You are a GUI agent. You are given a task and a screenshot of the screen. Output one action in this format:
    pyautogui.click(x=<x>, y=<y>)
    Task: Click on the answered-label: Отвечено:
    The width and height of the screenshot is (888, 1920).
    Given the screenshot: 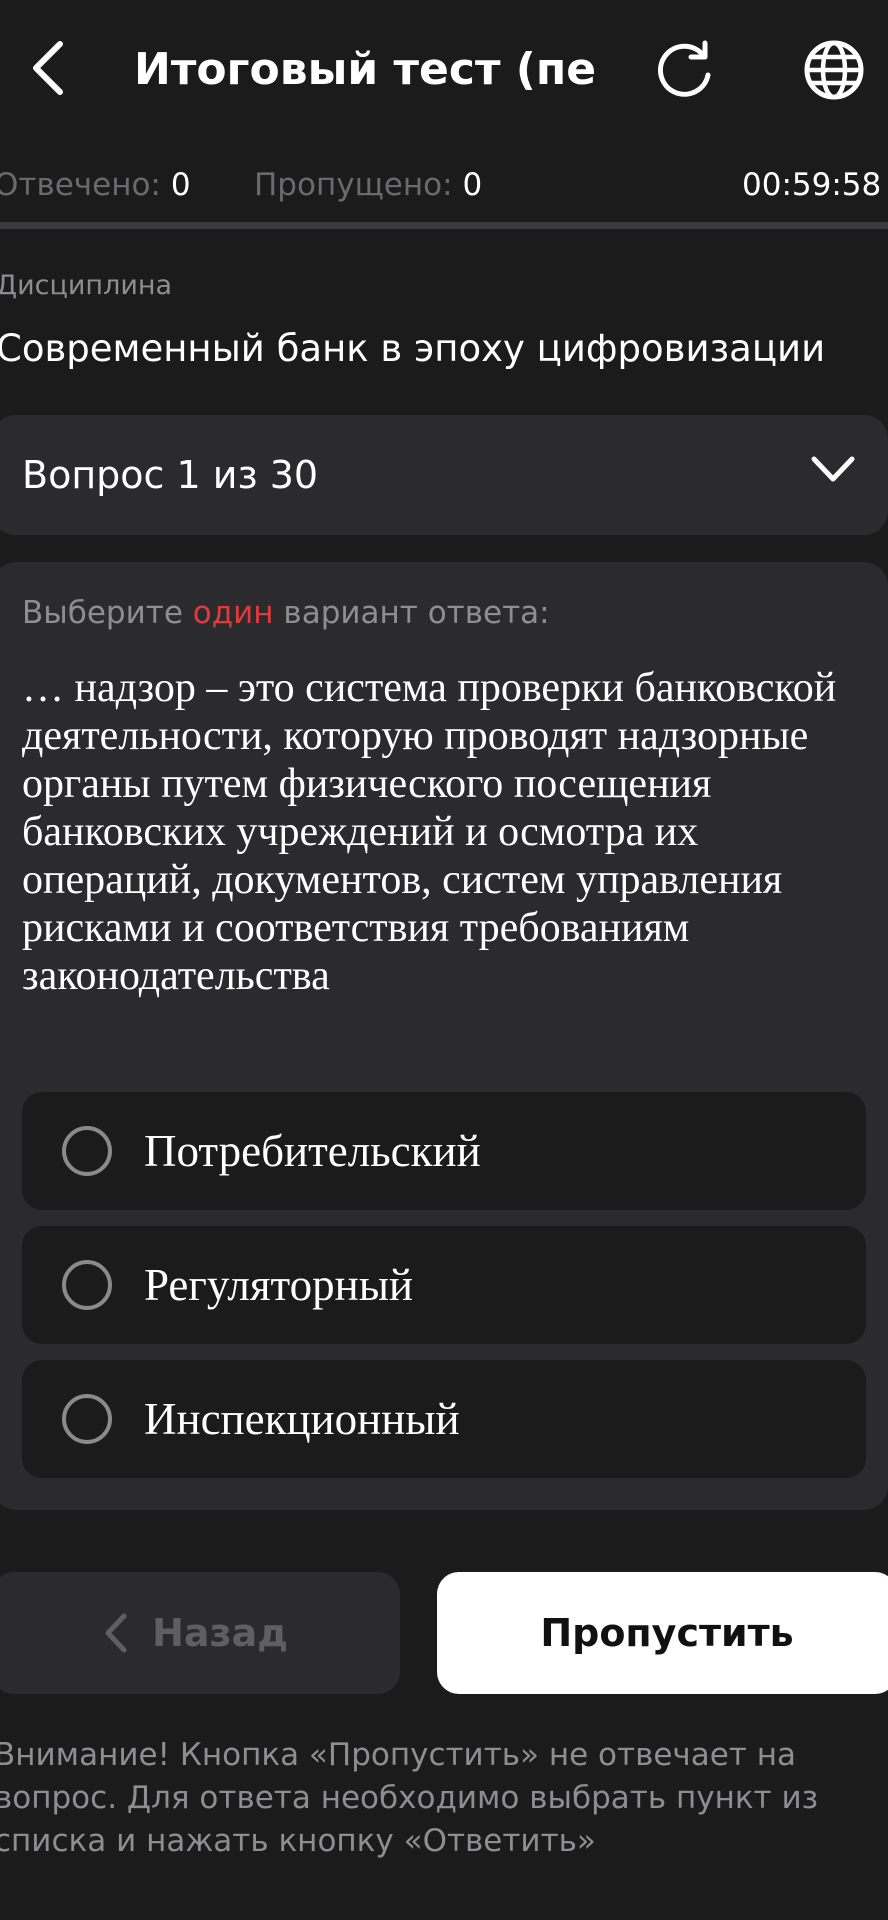 What is the action you would take?
    pyautogui.click(x=80, y=185)
    